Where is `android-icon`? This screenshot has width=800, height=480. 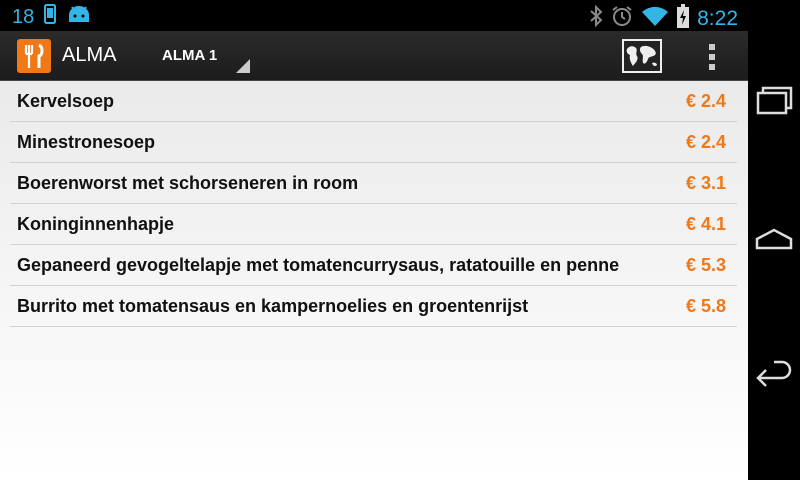
android-icon is located at coordinates (79, 17).